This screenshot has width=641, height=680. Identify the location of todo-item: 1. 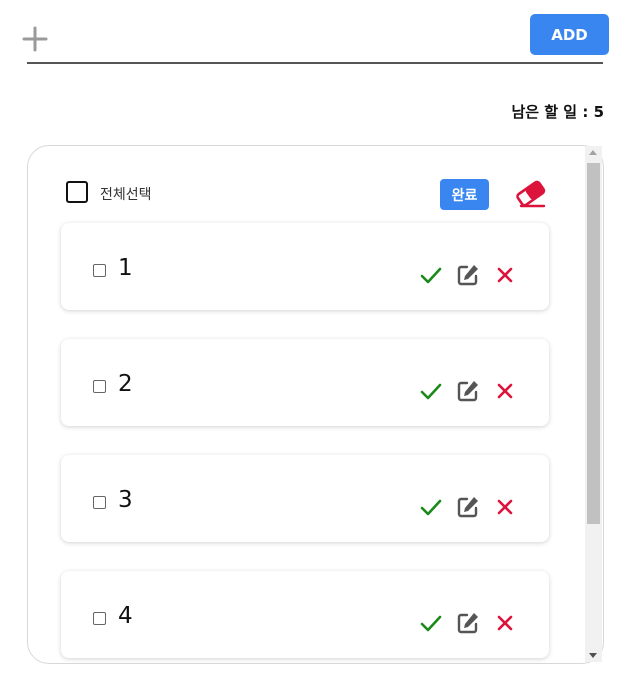
(305, 266).